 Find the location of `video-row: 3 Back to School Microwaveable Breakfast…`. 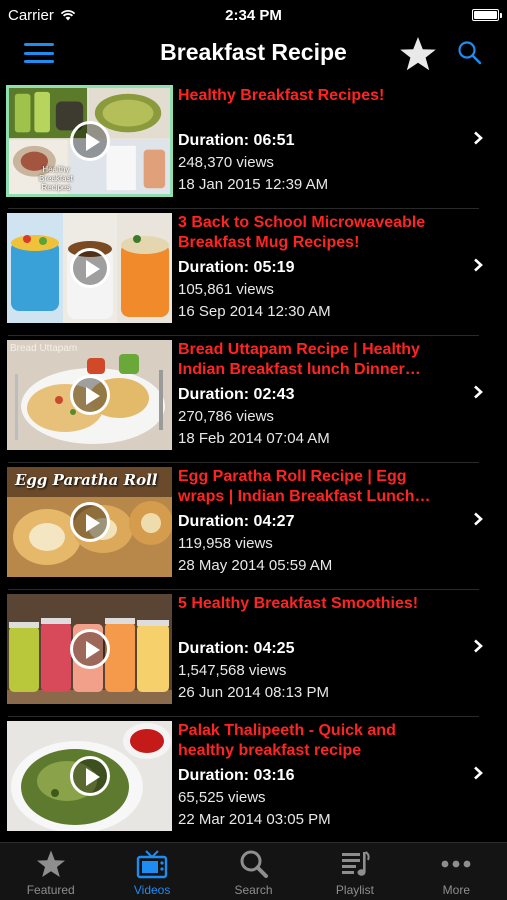

video-row: 3 Back to School Microwaveable Breakfast… is located at coordinates (253, 272).